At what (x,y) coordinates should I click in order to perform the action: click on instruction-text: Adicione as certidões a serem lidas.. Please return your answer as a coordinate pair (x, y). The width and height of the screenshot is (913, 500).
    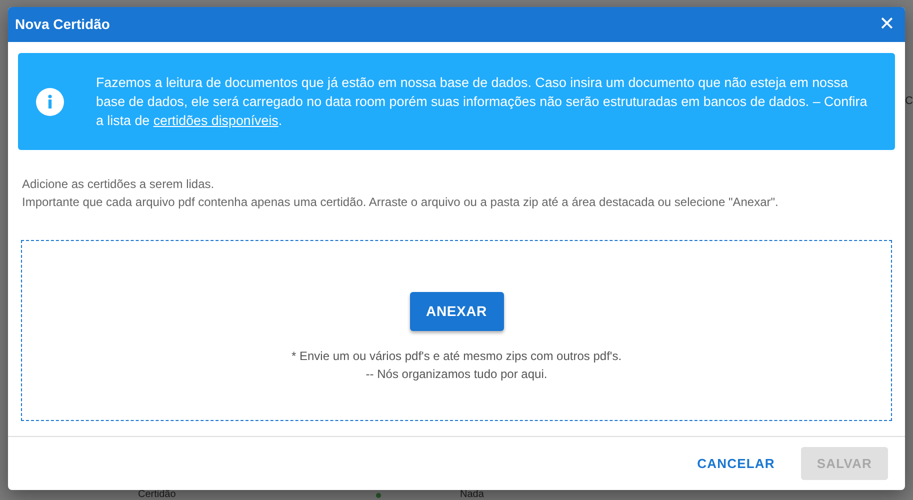
    Looking at the image, I should click on (119, 184).